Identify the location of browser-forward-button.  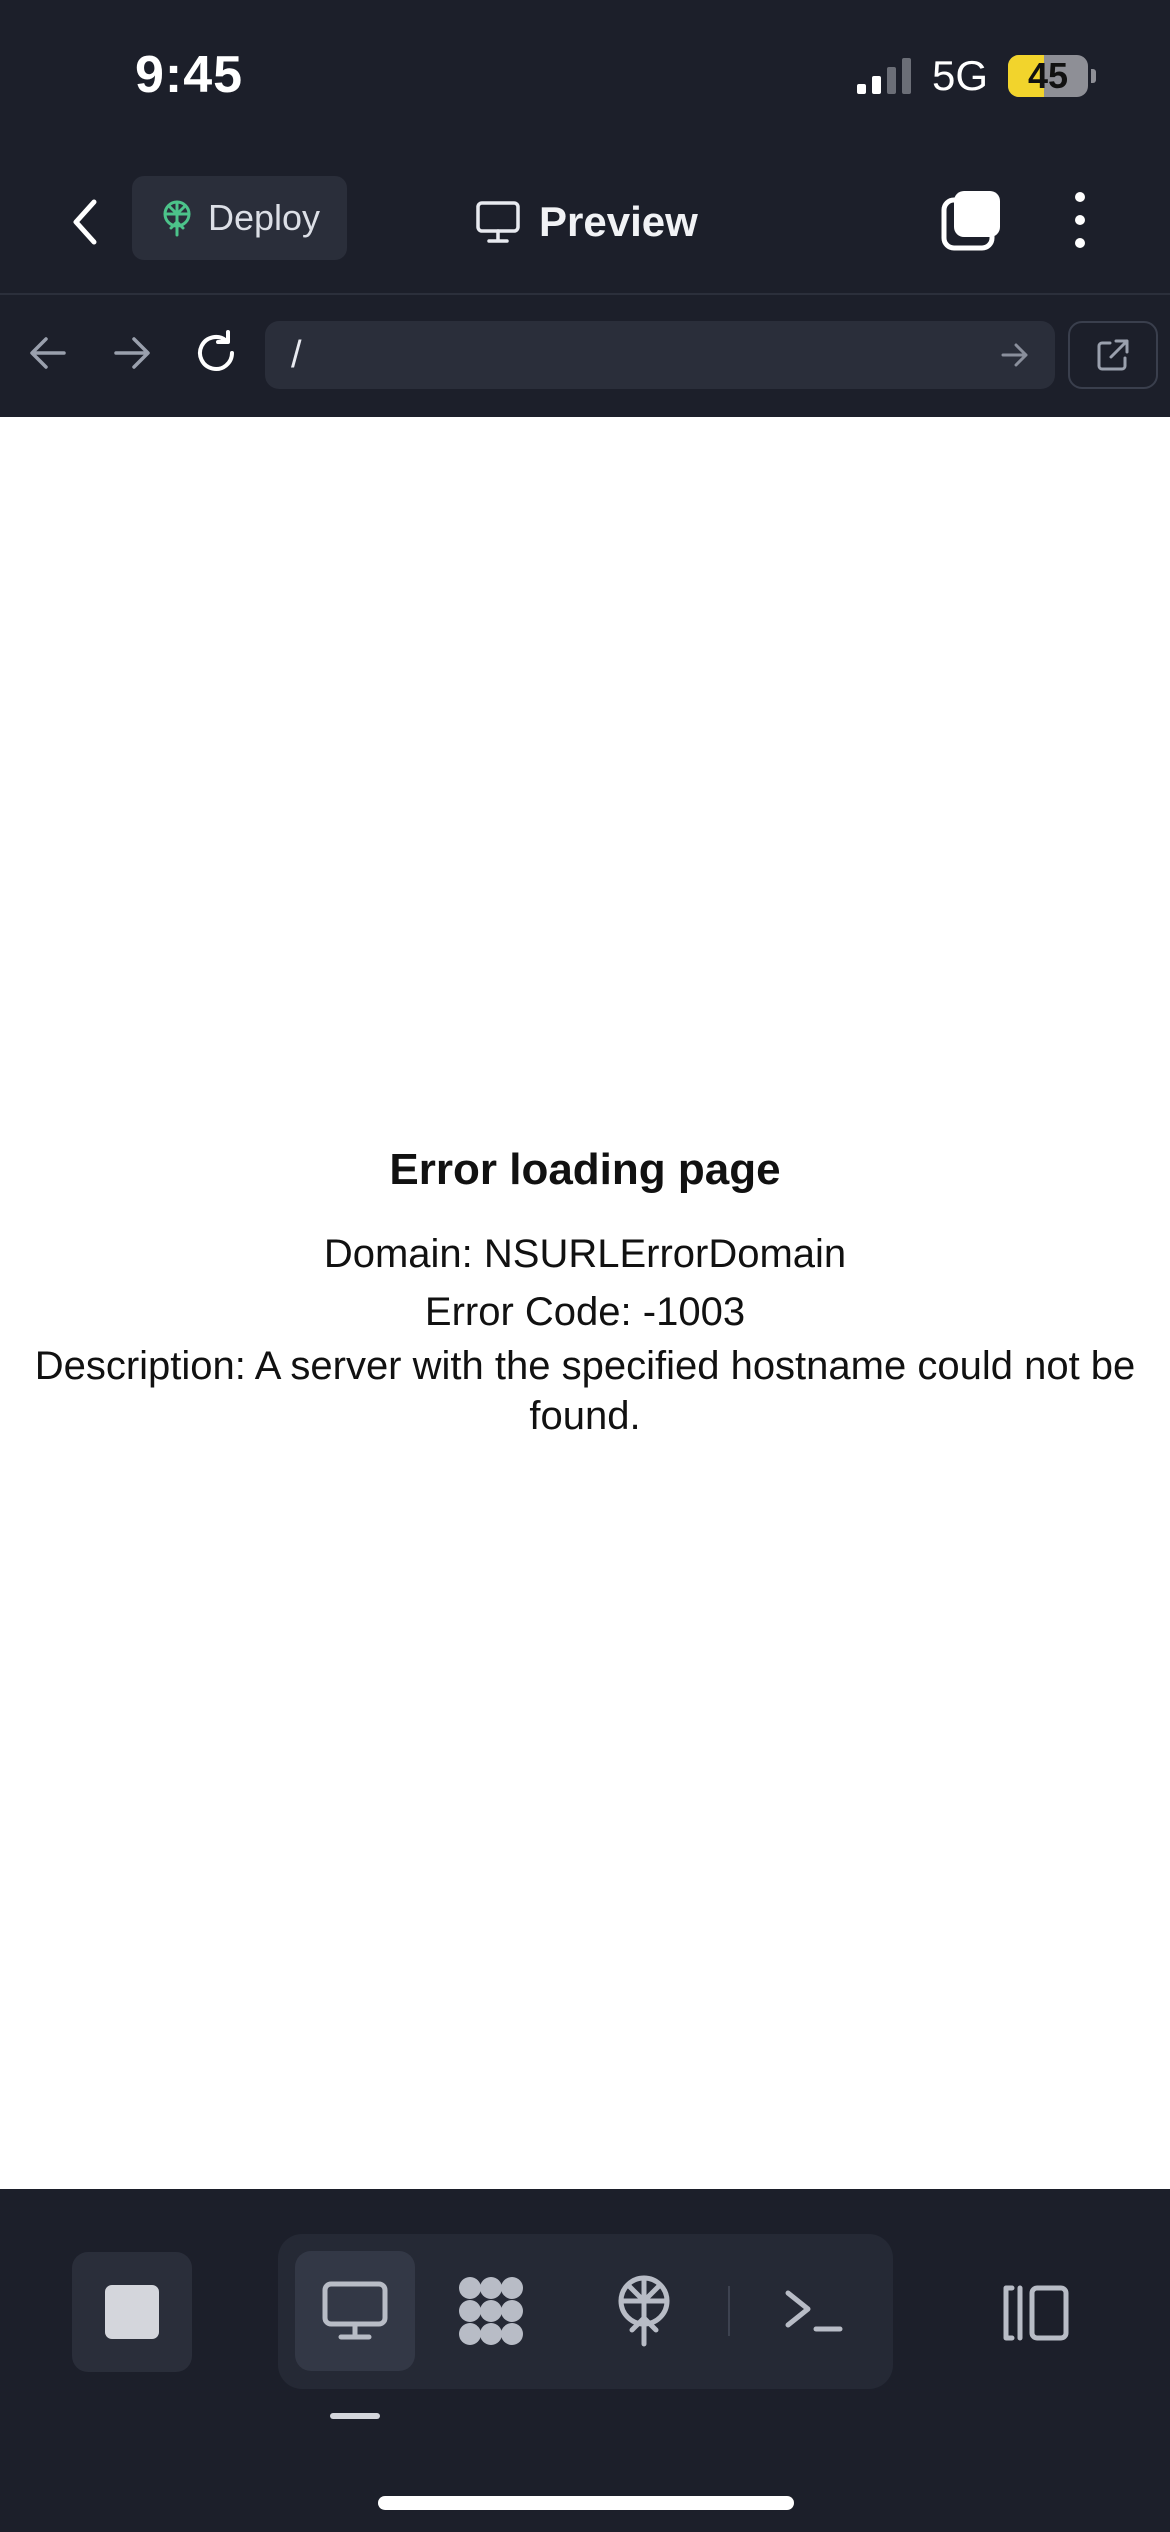
(132, 353).